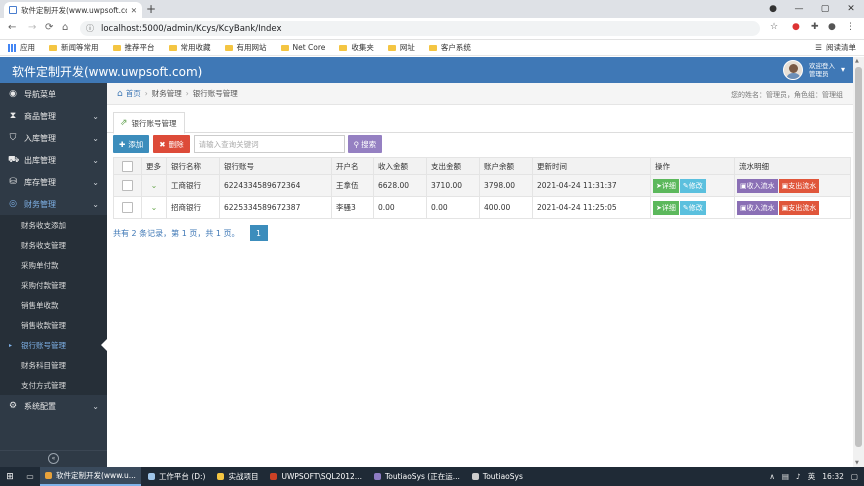 The width and height of the screenshot is (864, 486). What do you see at coordinates (269, 144) in the screenshot?
I see `search-input: 请输入查询关键词` at bounding box center [269, 144].